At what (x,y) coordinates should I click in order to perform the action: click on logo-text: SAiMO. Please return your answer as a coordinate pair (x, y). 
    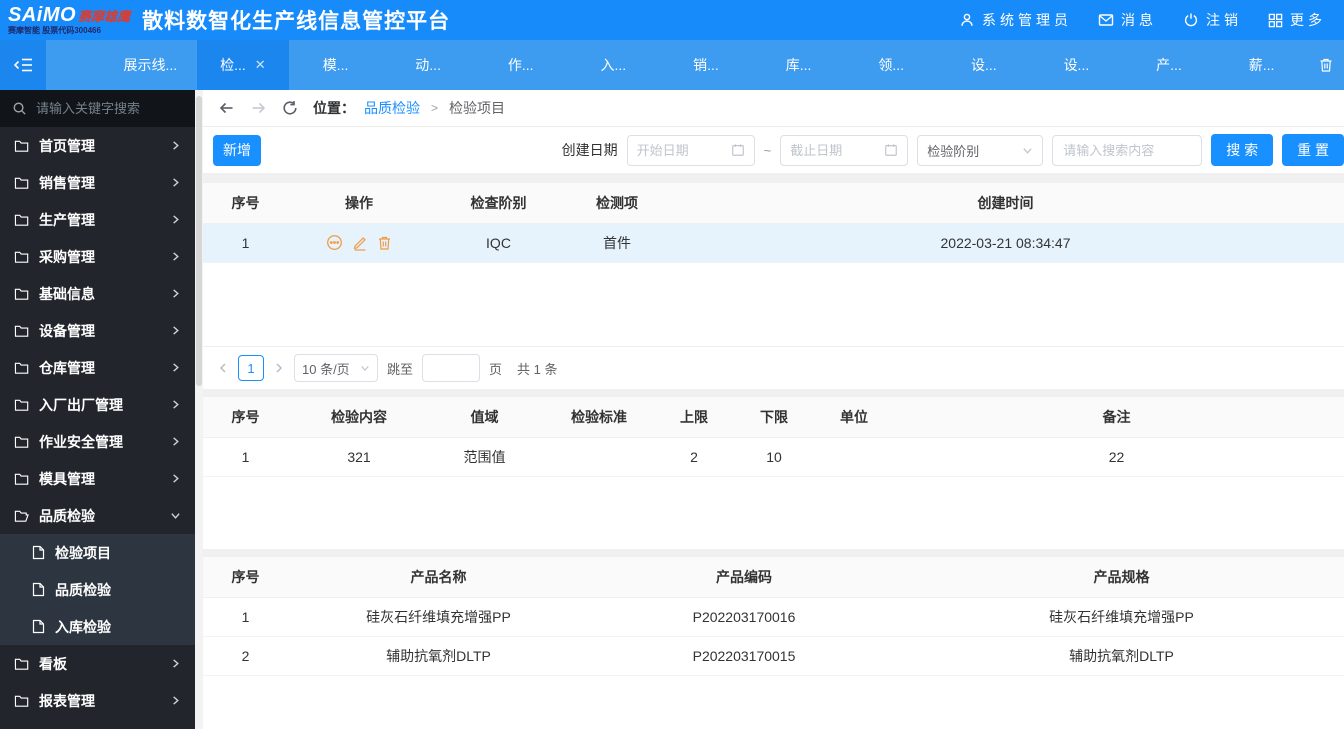
    Looking at the image, I should click on (42, 15).